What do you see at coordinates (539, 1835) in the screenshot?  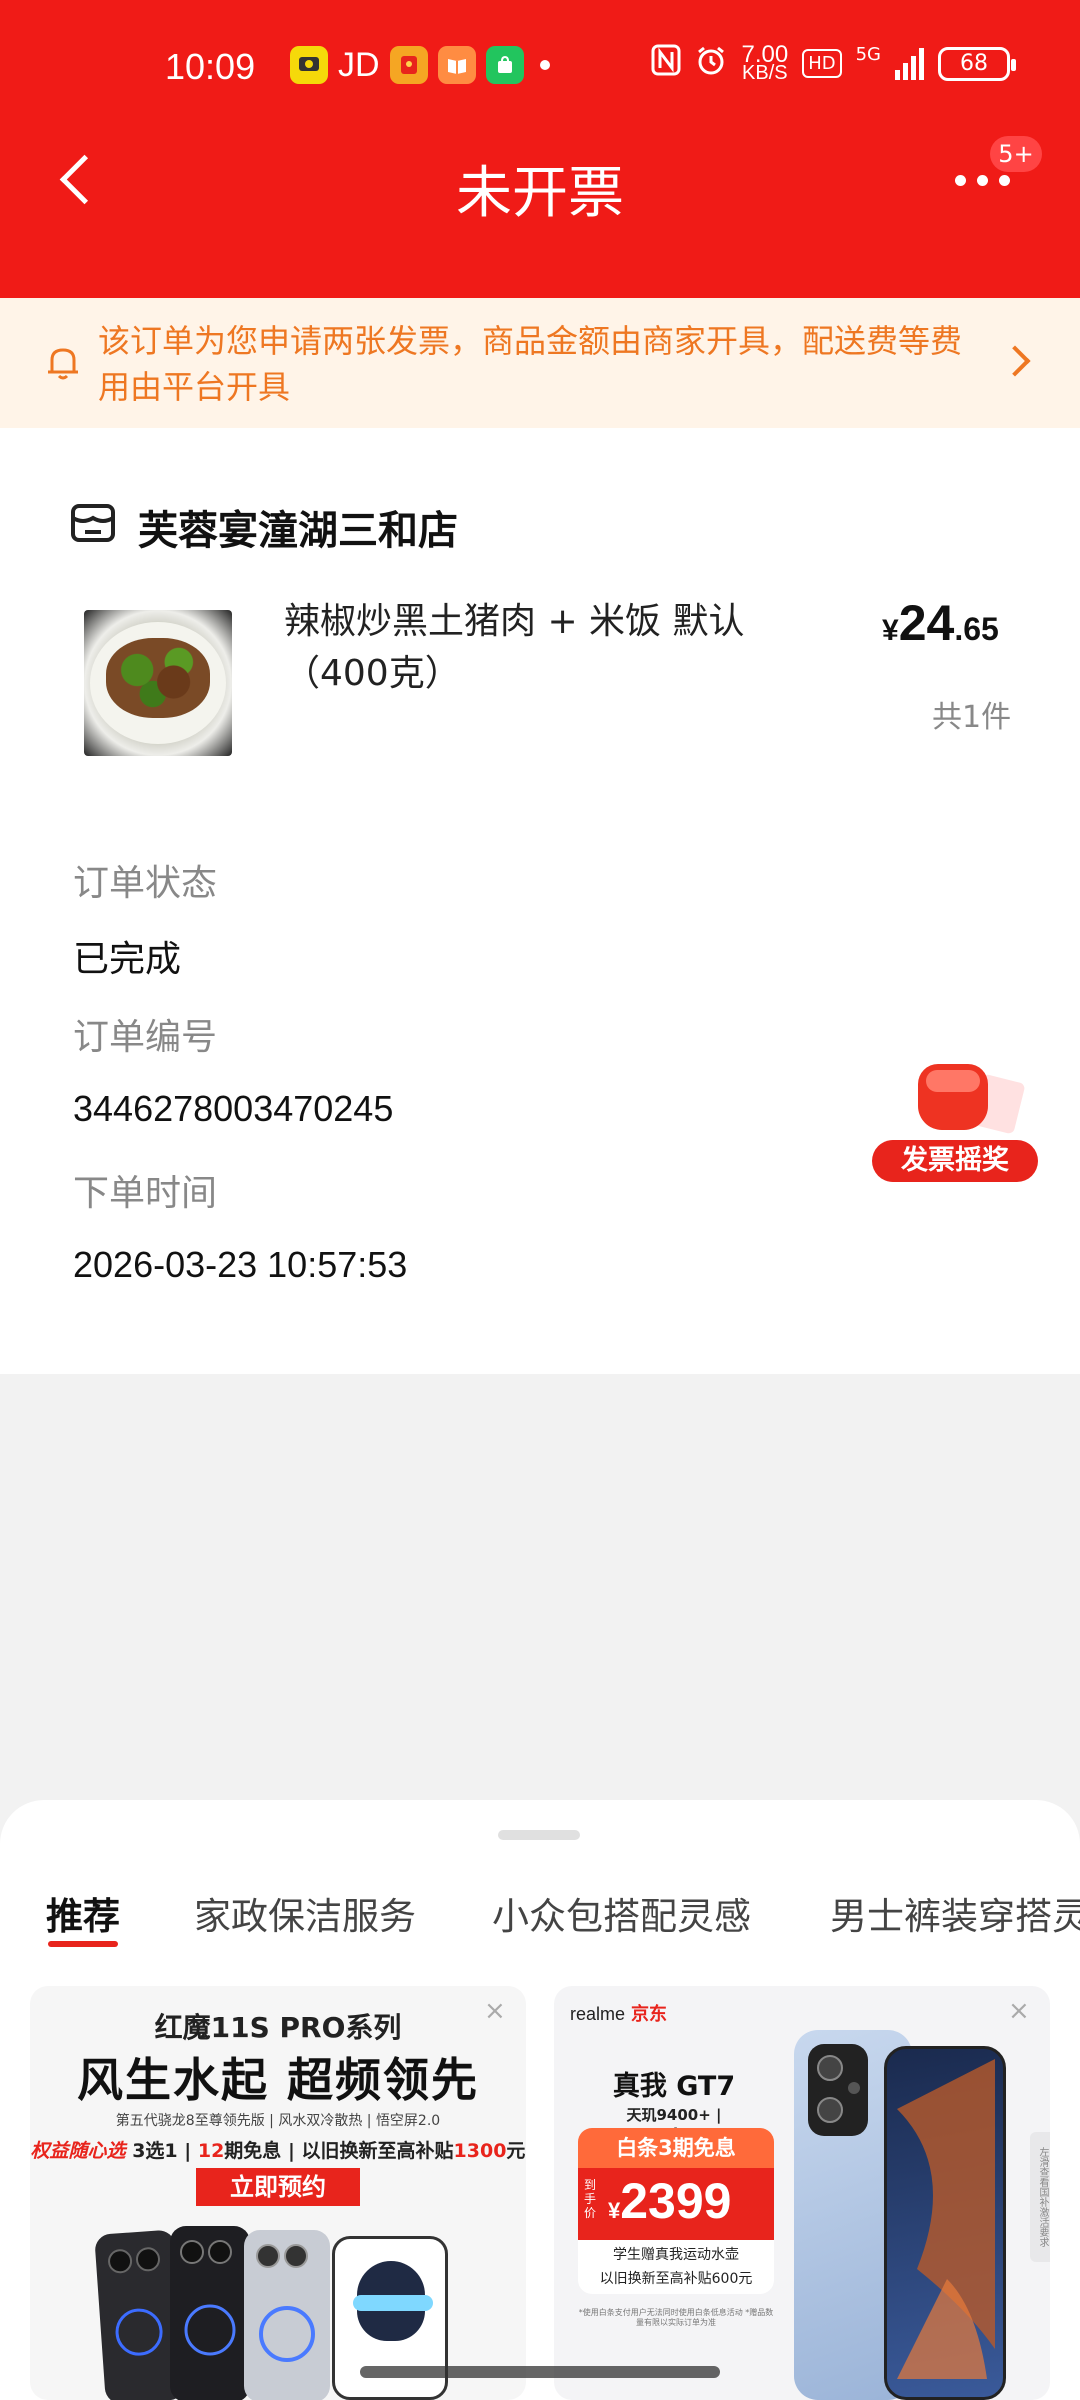 I see `sheet-drag-handle` at bounding box center [539, 1835].